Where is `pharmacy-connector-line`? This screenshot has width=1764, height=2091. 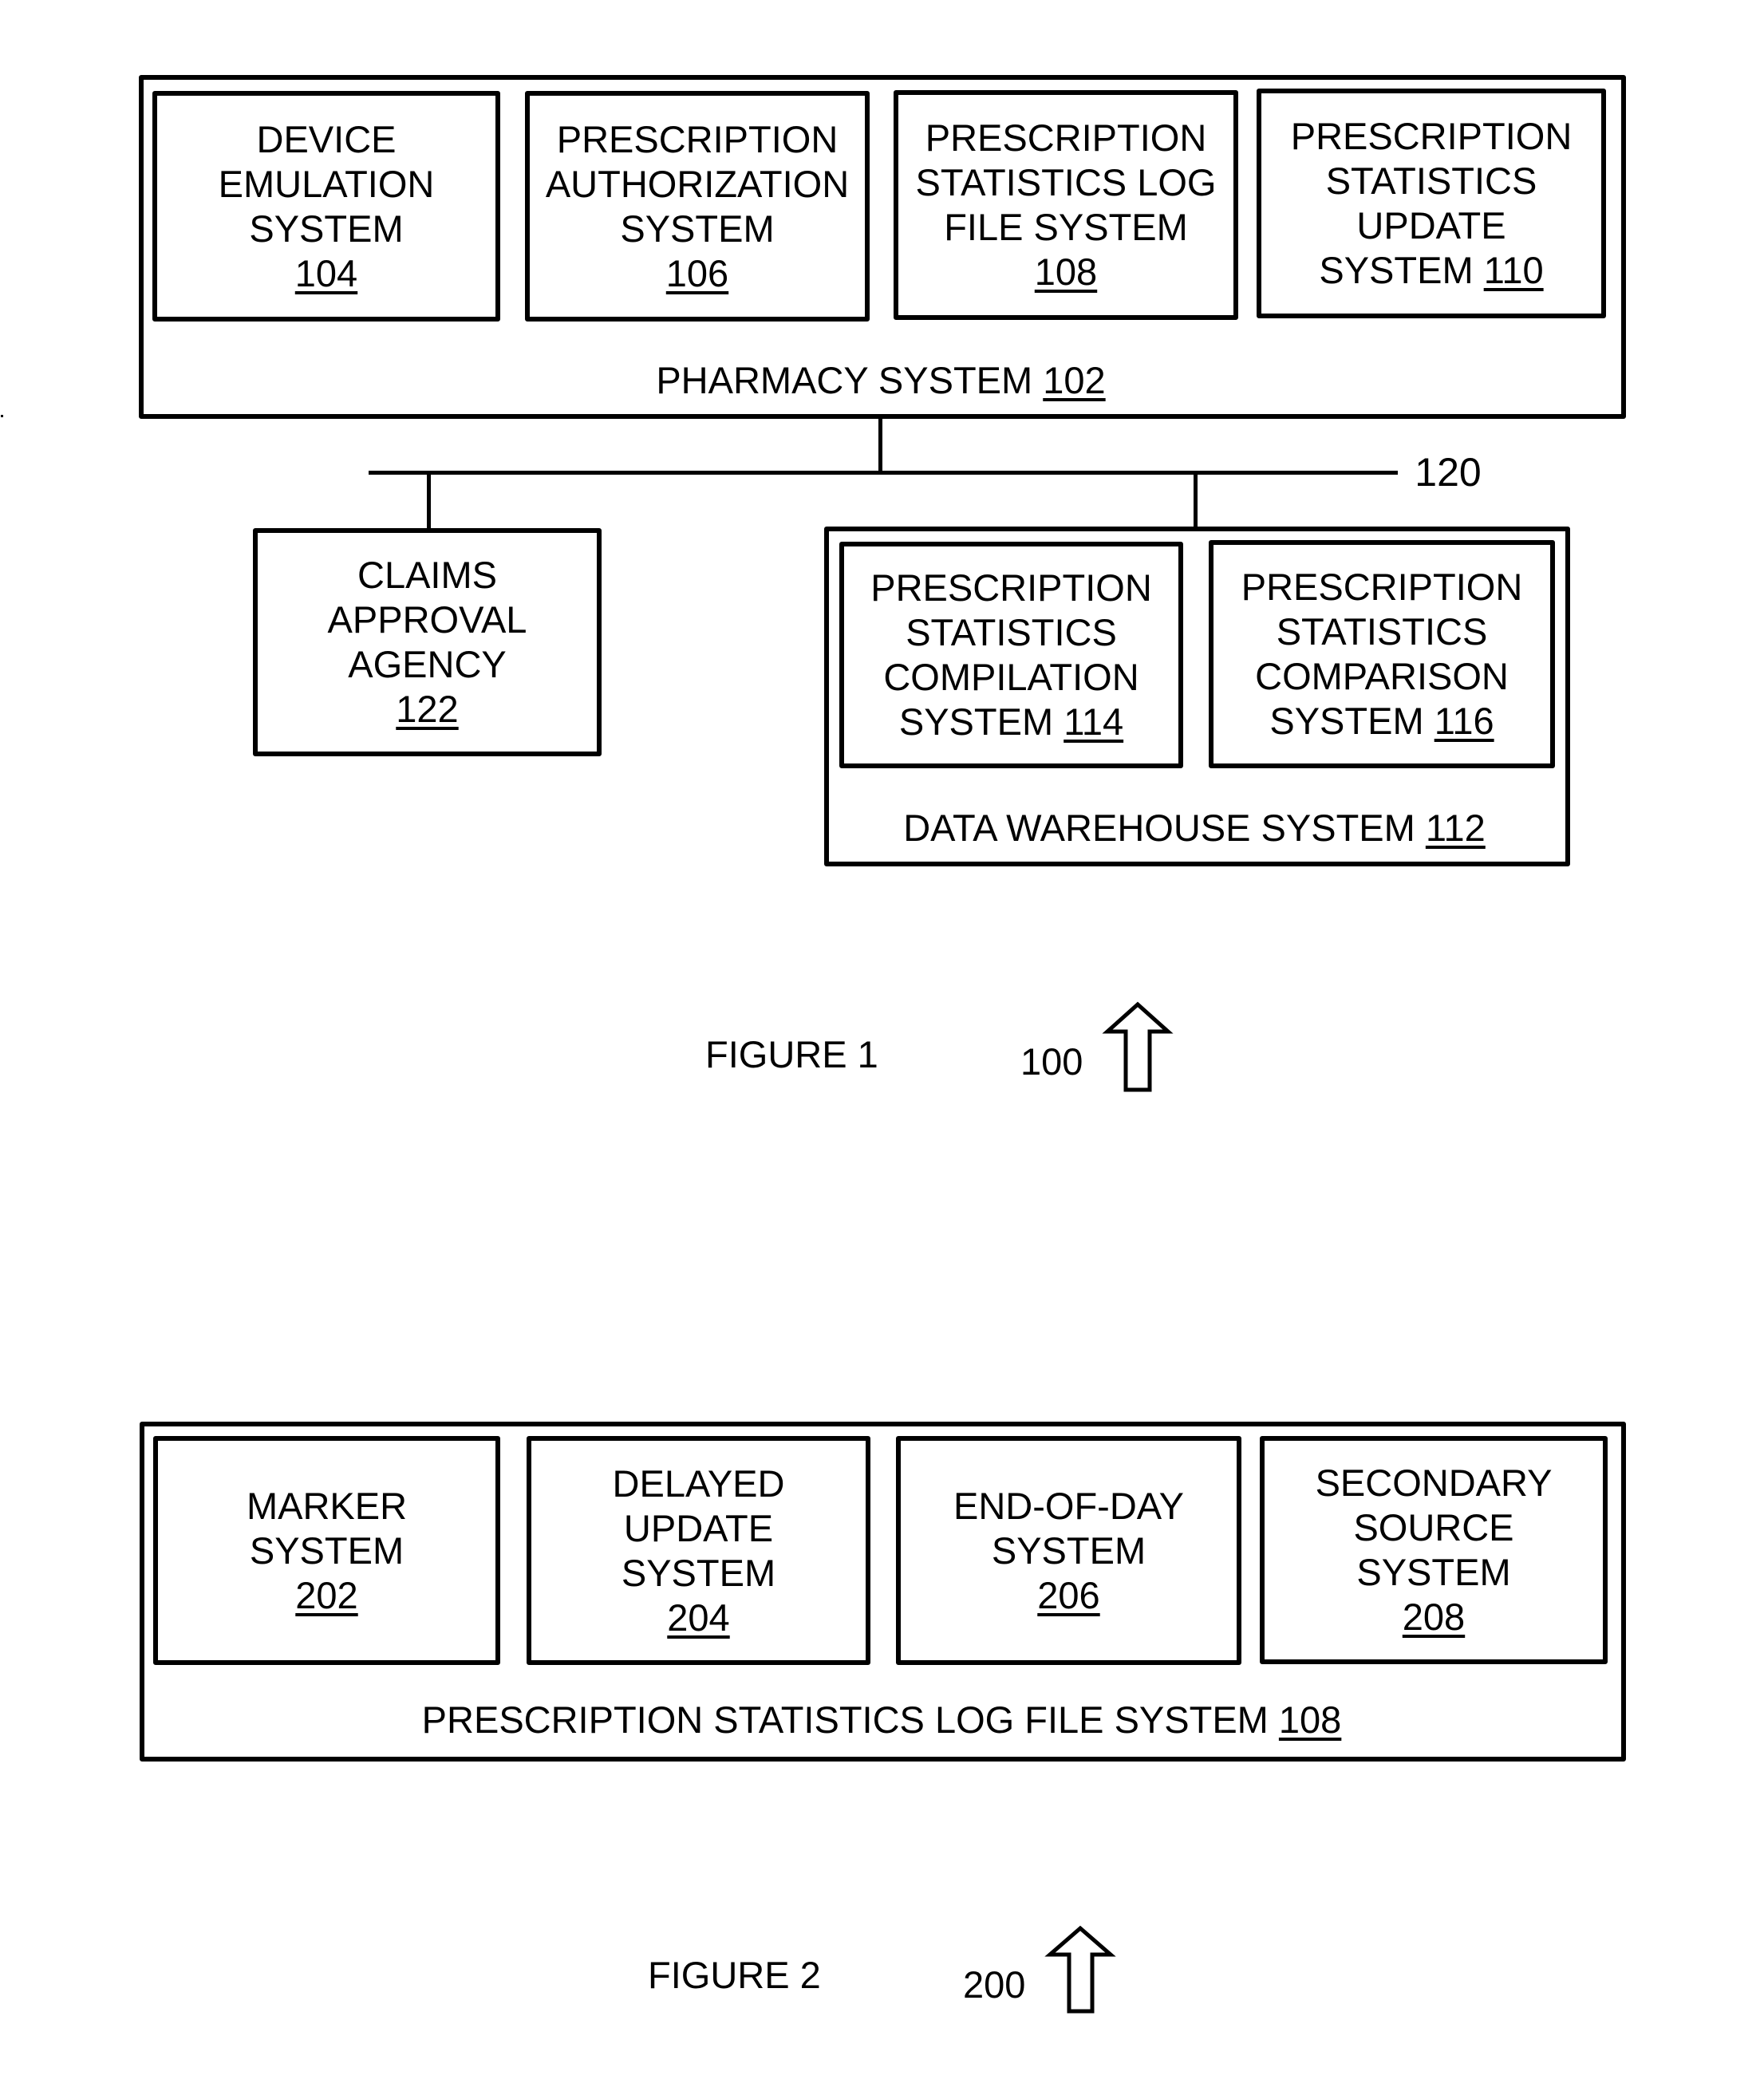
pharmacy-connector-line is located at coordinates (880, 445).